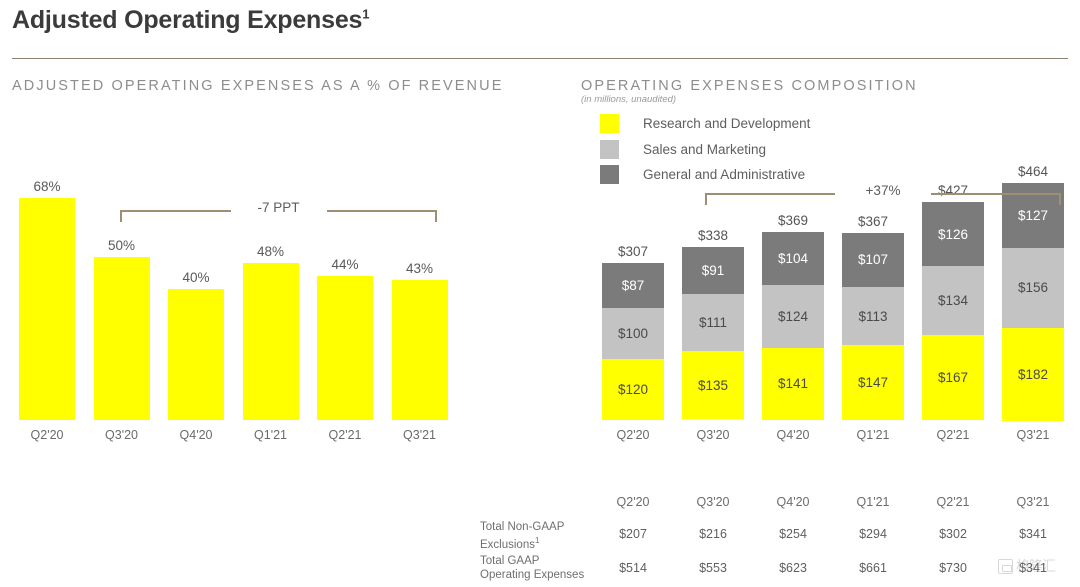 The width and height of the screenshot is (1080, 587). Describe the element at coordinates (1033, 502) in the screenshot. I see `table-column-header: Q3'21` at that location.